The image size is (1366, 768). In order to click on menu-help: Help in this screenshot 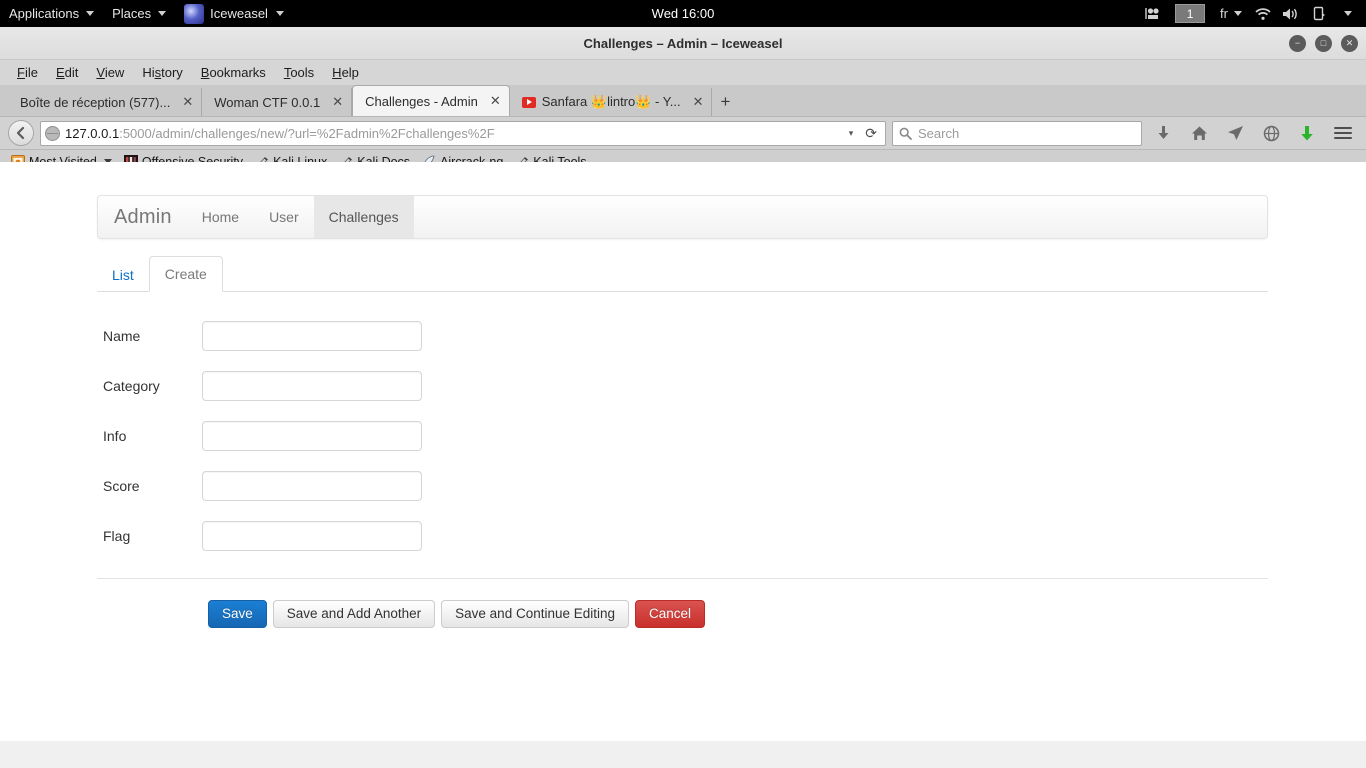, I will do `click(345, 72)`.